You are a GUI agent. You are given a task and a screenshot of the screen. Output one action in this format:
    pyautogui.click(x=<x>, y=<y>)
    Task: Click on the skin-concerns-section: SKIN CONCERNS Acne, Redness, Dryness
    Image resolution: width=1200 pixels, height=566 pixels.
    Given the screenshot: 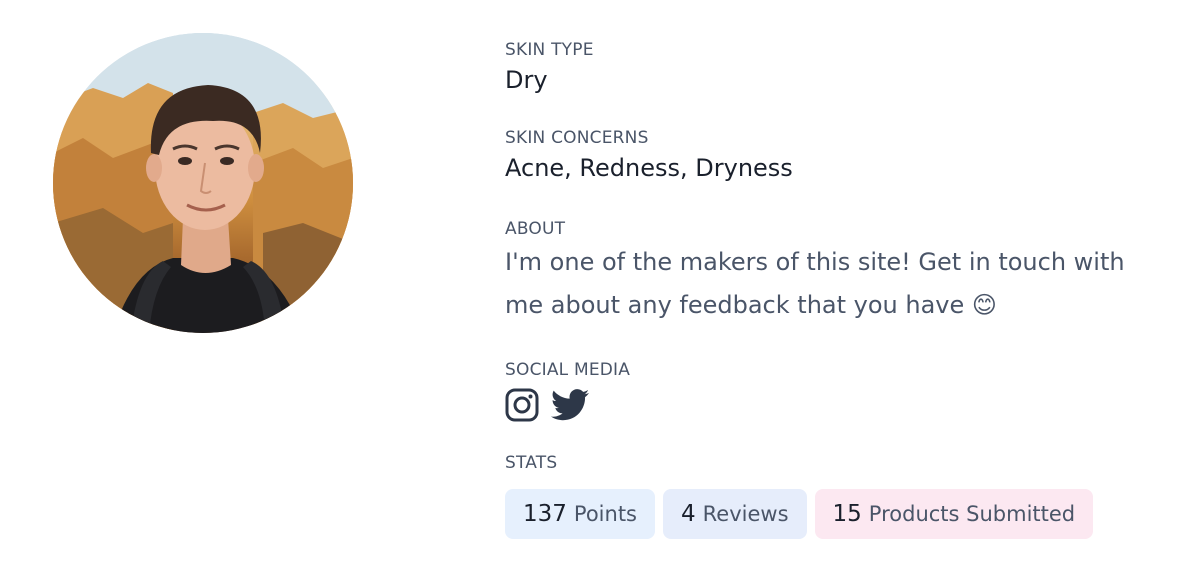 What is the action you would take?
    pyautogui.click(x=649, y=156)
    